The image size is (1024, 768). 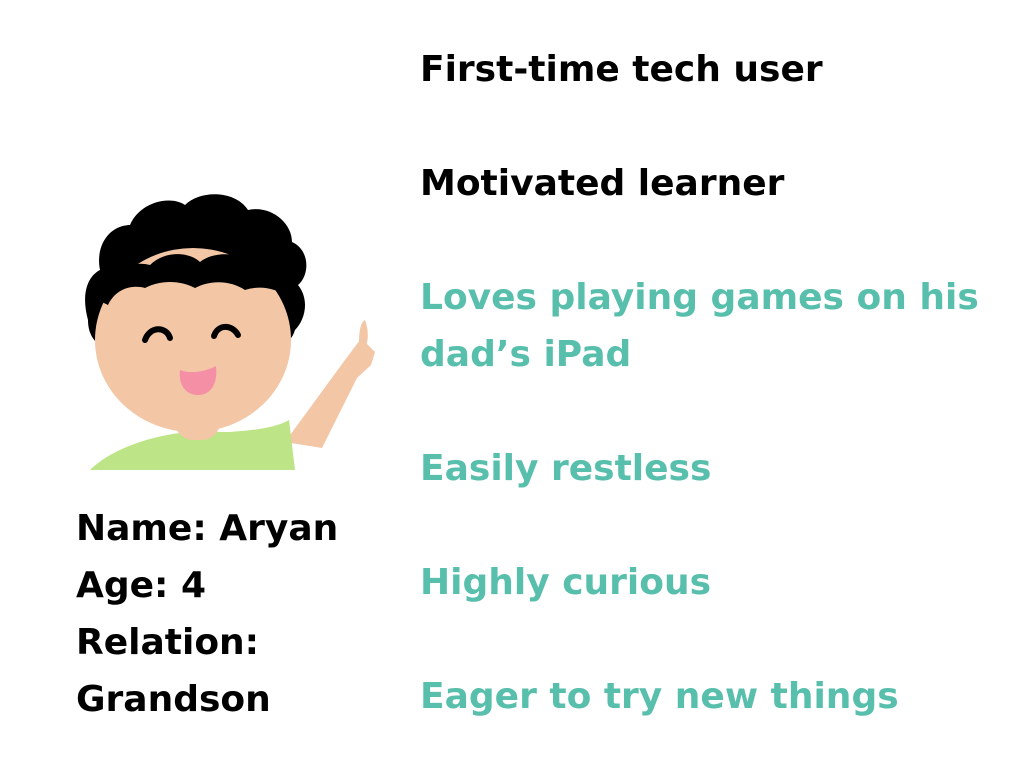 I want to click on profile-relation-value: Grandson, so click(x=173, y=699).